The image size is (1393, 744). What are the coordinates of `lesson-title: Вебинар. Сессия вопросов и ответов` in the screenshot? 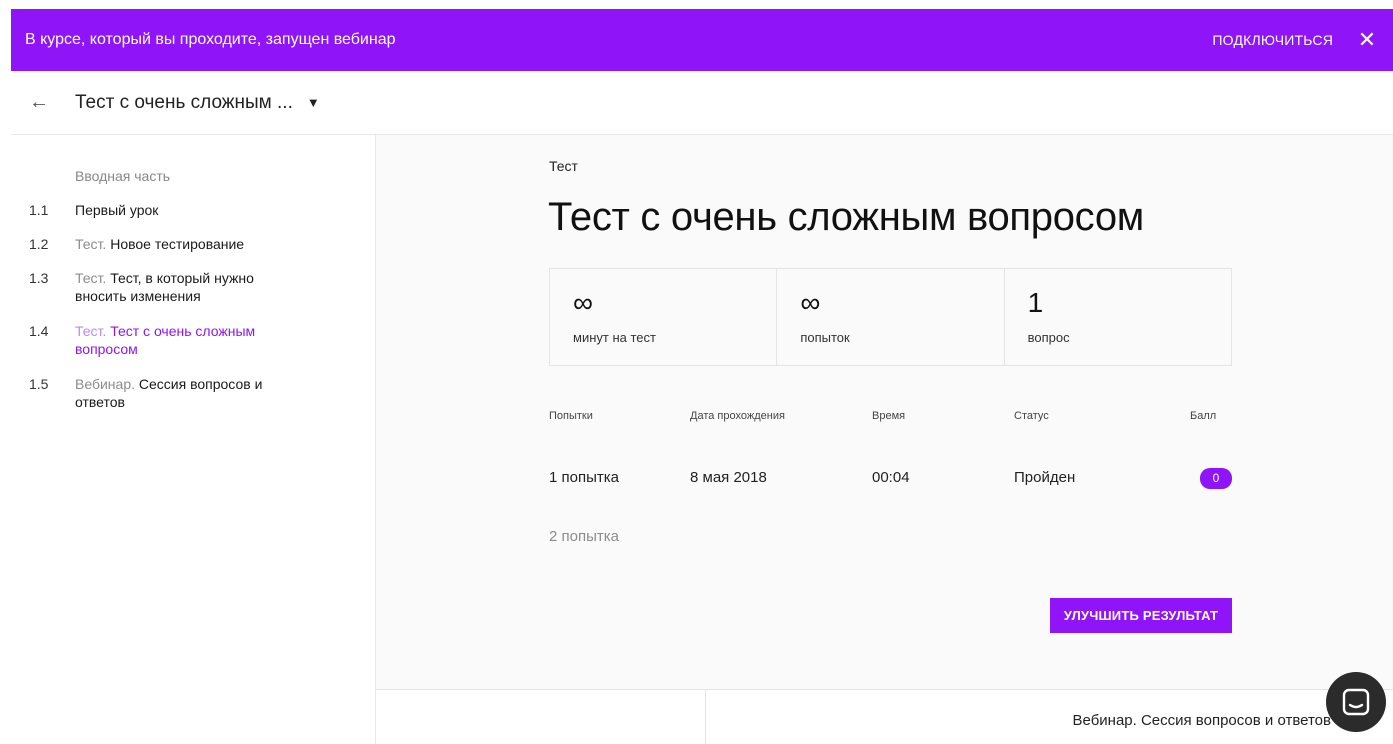 It's located at (169, 393).